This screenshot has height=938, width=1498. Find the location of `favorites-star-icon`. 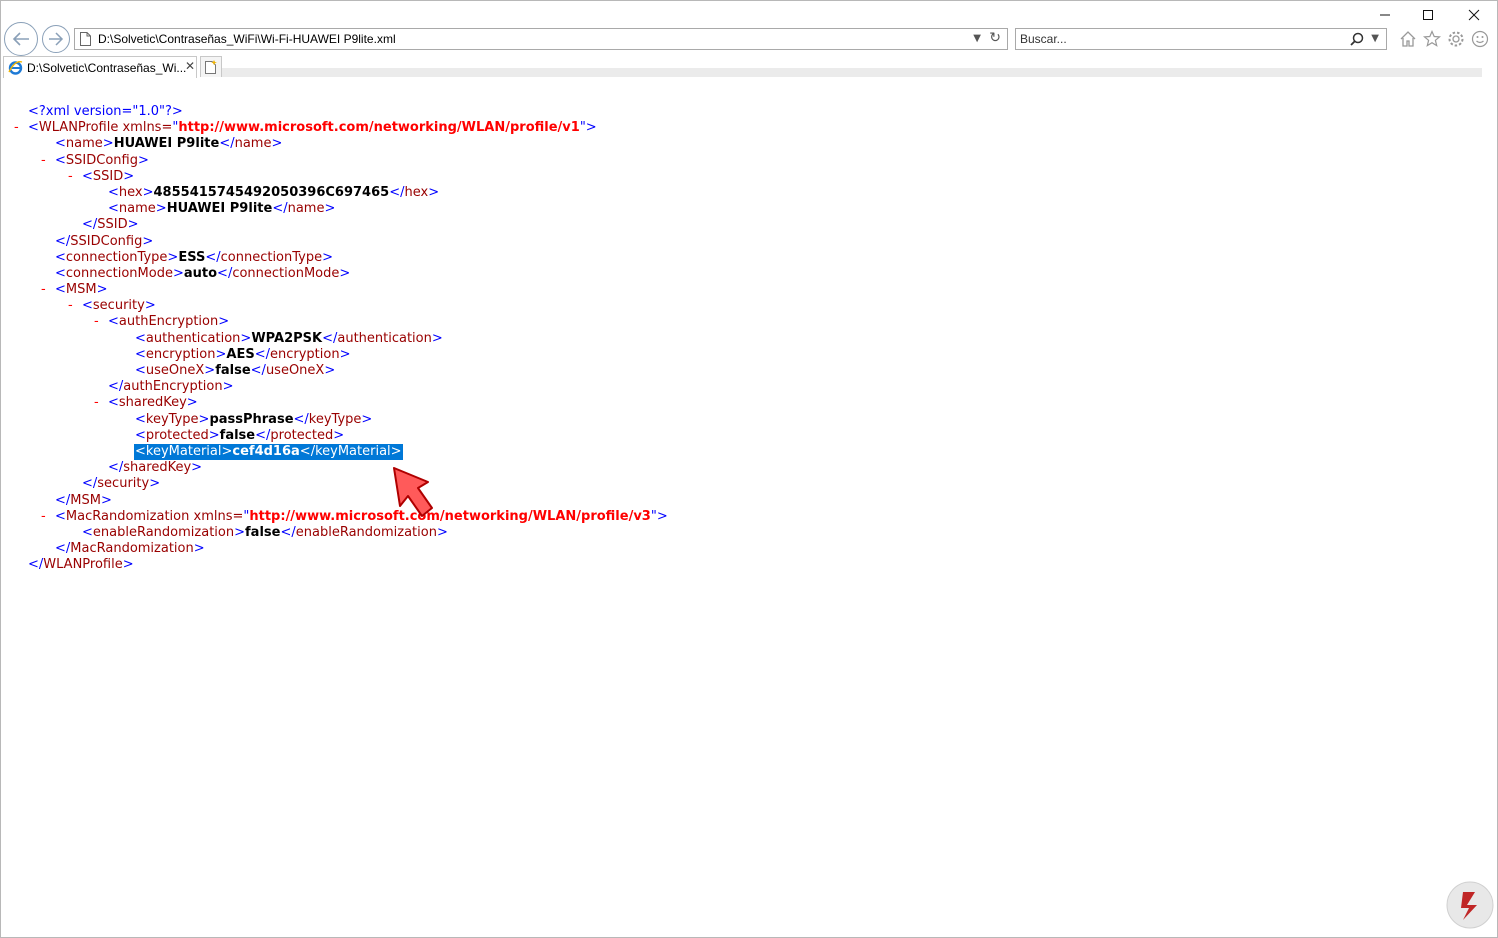

favorites-star-icon is located at coordinates (1432, 39).